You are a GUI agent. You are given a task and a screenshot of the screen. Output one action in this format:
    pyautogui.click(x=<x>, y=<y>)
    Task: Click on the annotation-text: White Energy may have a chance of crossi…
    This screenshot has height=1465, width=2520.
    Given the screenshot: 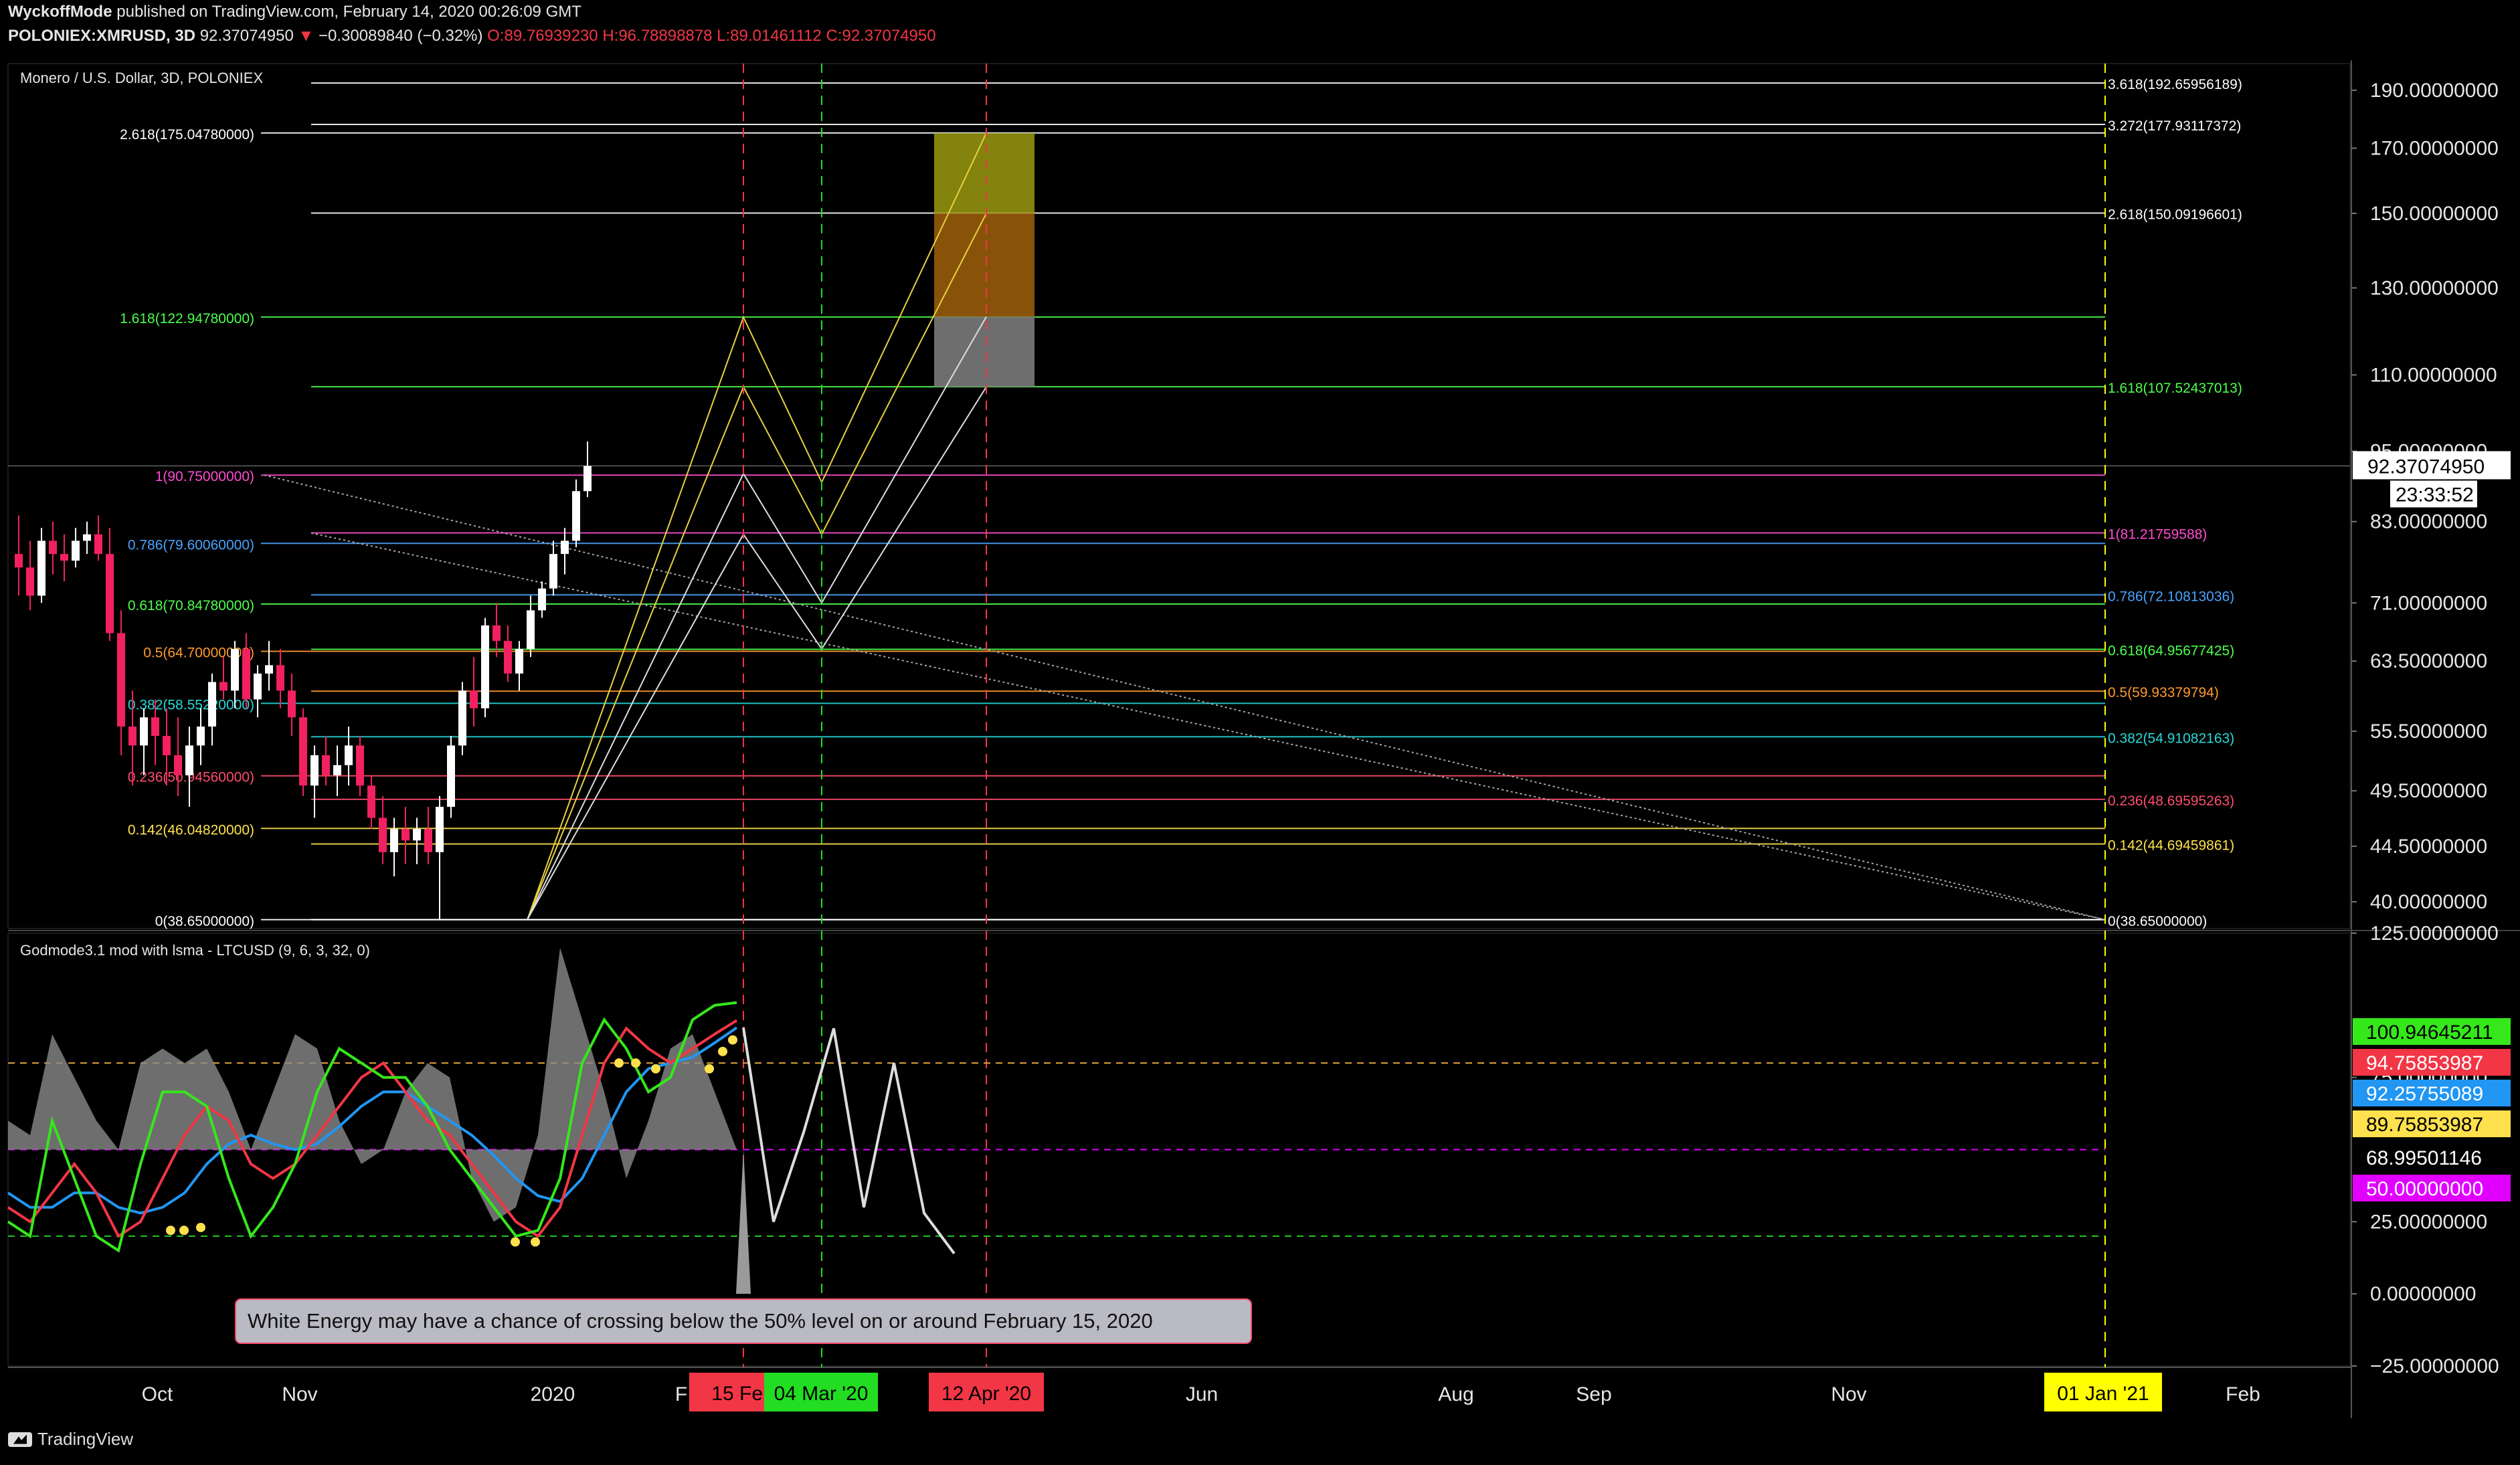 What is the action you would take?
    pyautogui.click(x=701, y=1321)
    